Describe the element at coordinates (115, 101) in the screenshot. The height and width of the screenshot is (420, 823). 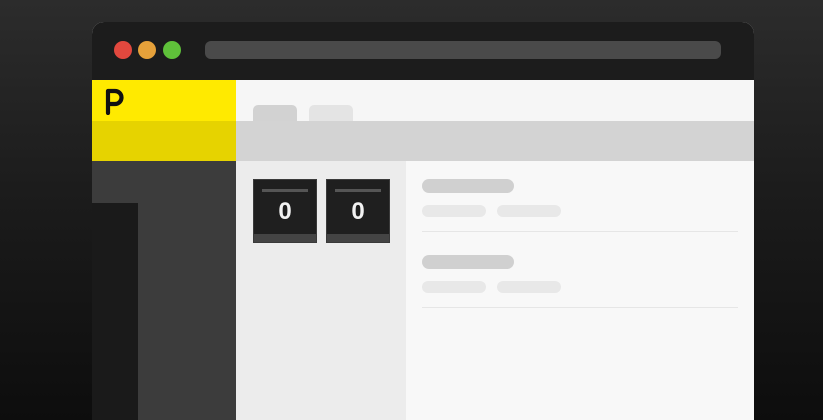
I see `p-logo-icon` at that location.